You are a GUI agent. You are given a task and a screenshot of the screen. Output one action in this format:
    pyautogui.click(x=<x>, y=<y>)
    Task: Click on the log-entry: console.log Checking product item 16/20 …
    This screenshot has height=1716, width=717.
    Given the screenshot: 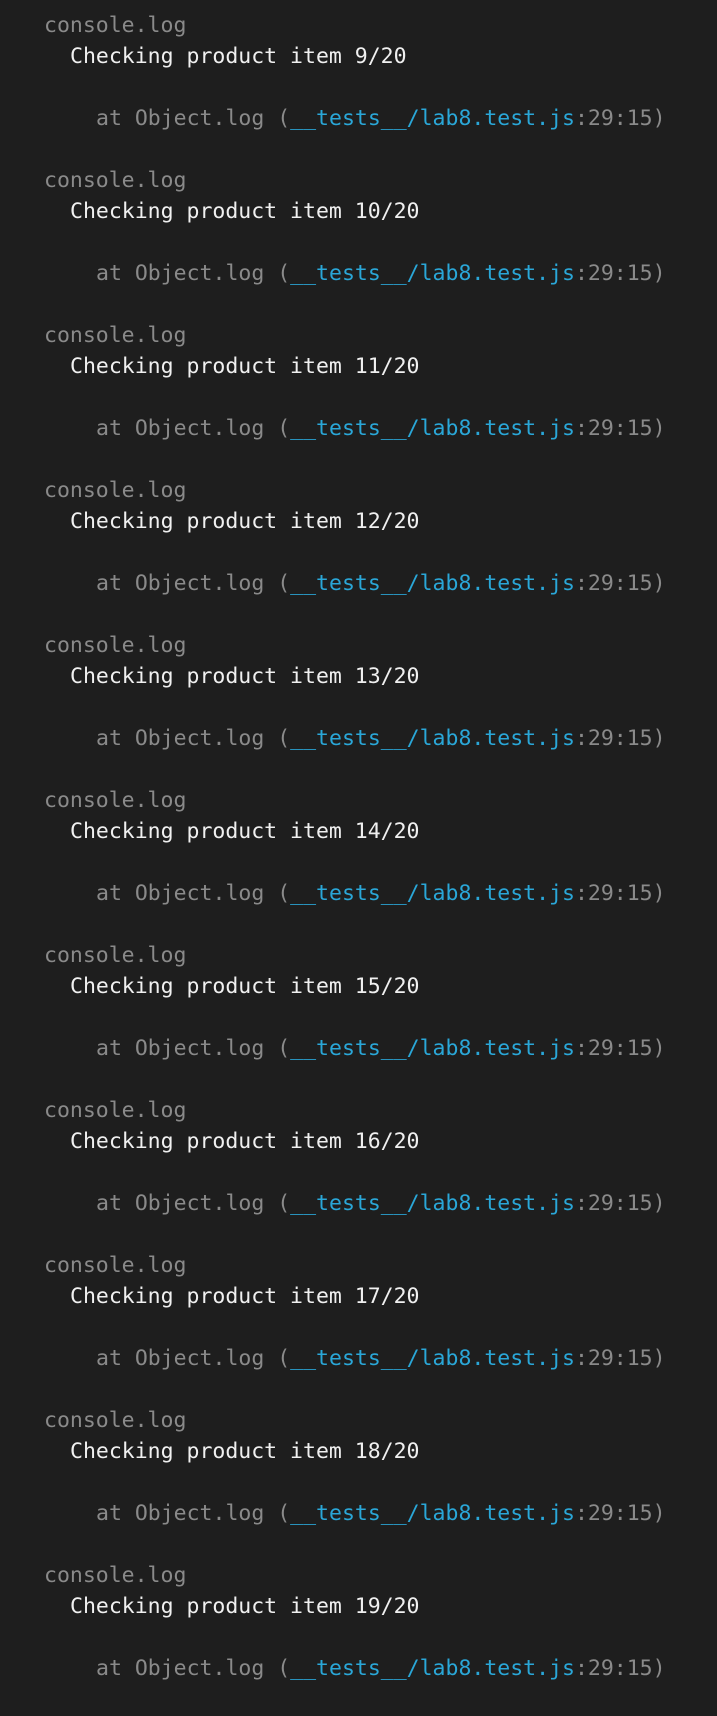 What is the action you would take?
    pyautogui.click(x=358, y=1172)
    